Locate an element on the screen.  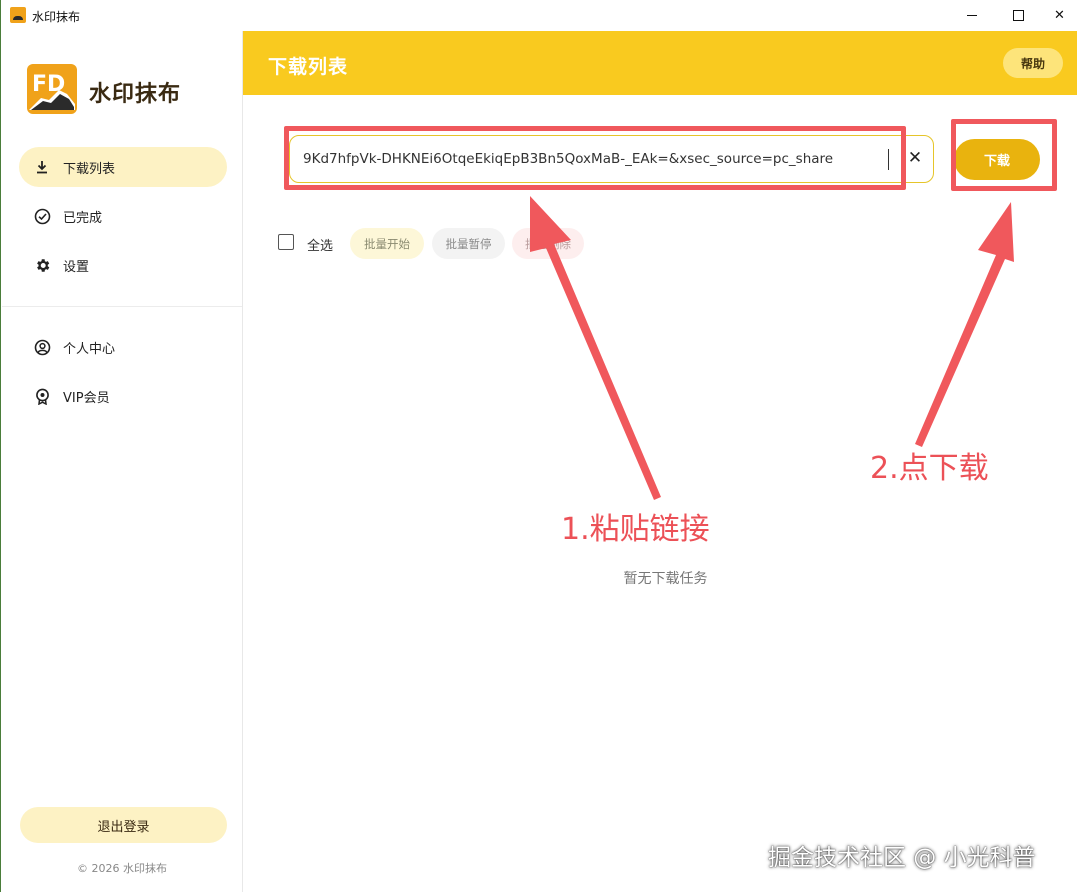
annotation-step-1: 1.粘贴链接 is located at coordinates (635, 529).